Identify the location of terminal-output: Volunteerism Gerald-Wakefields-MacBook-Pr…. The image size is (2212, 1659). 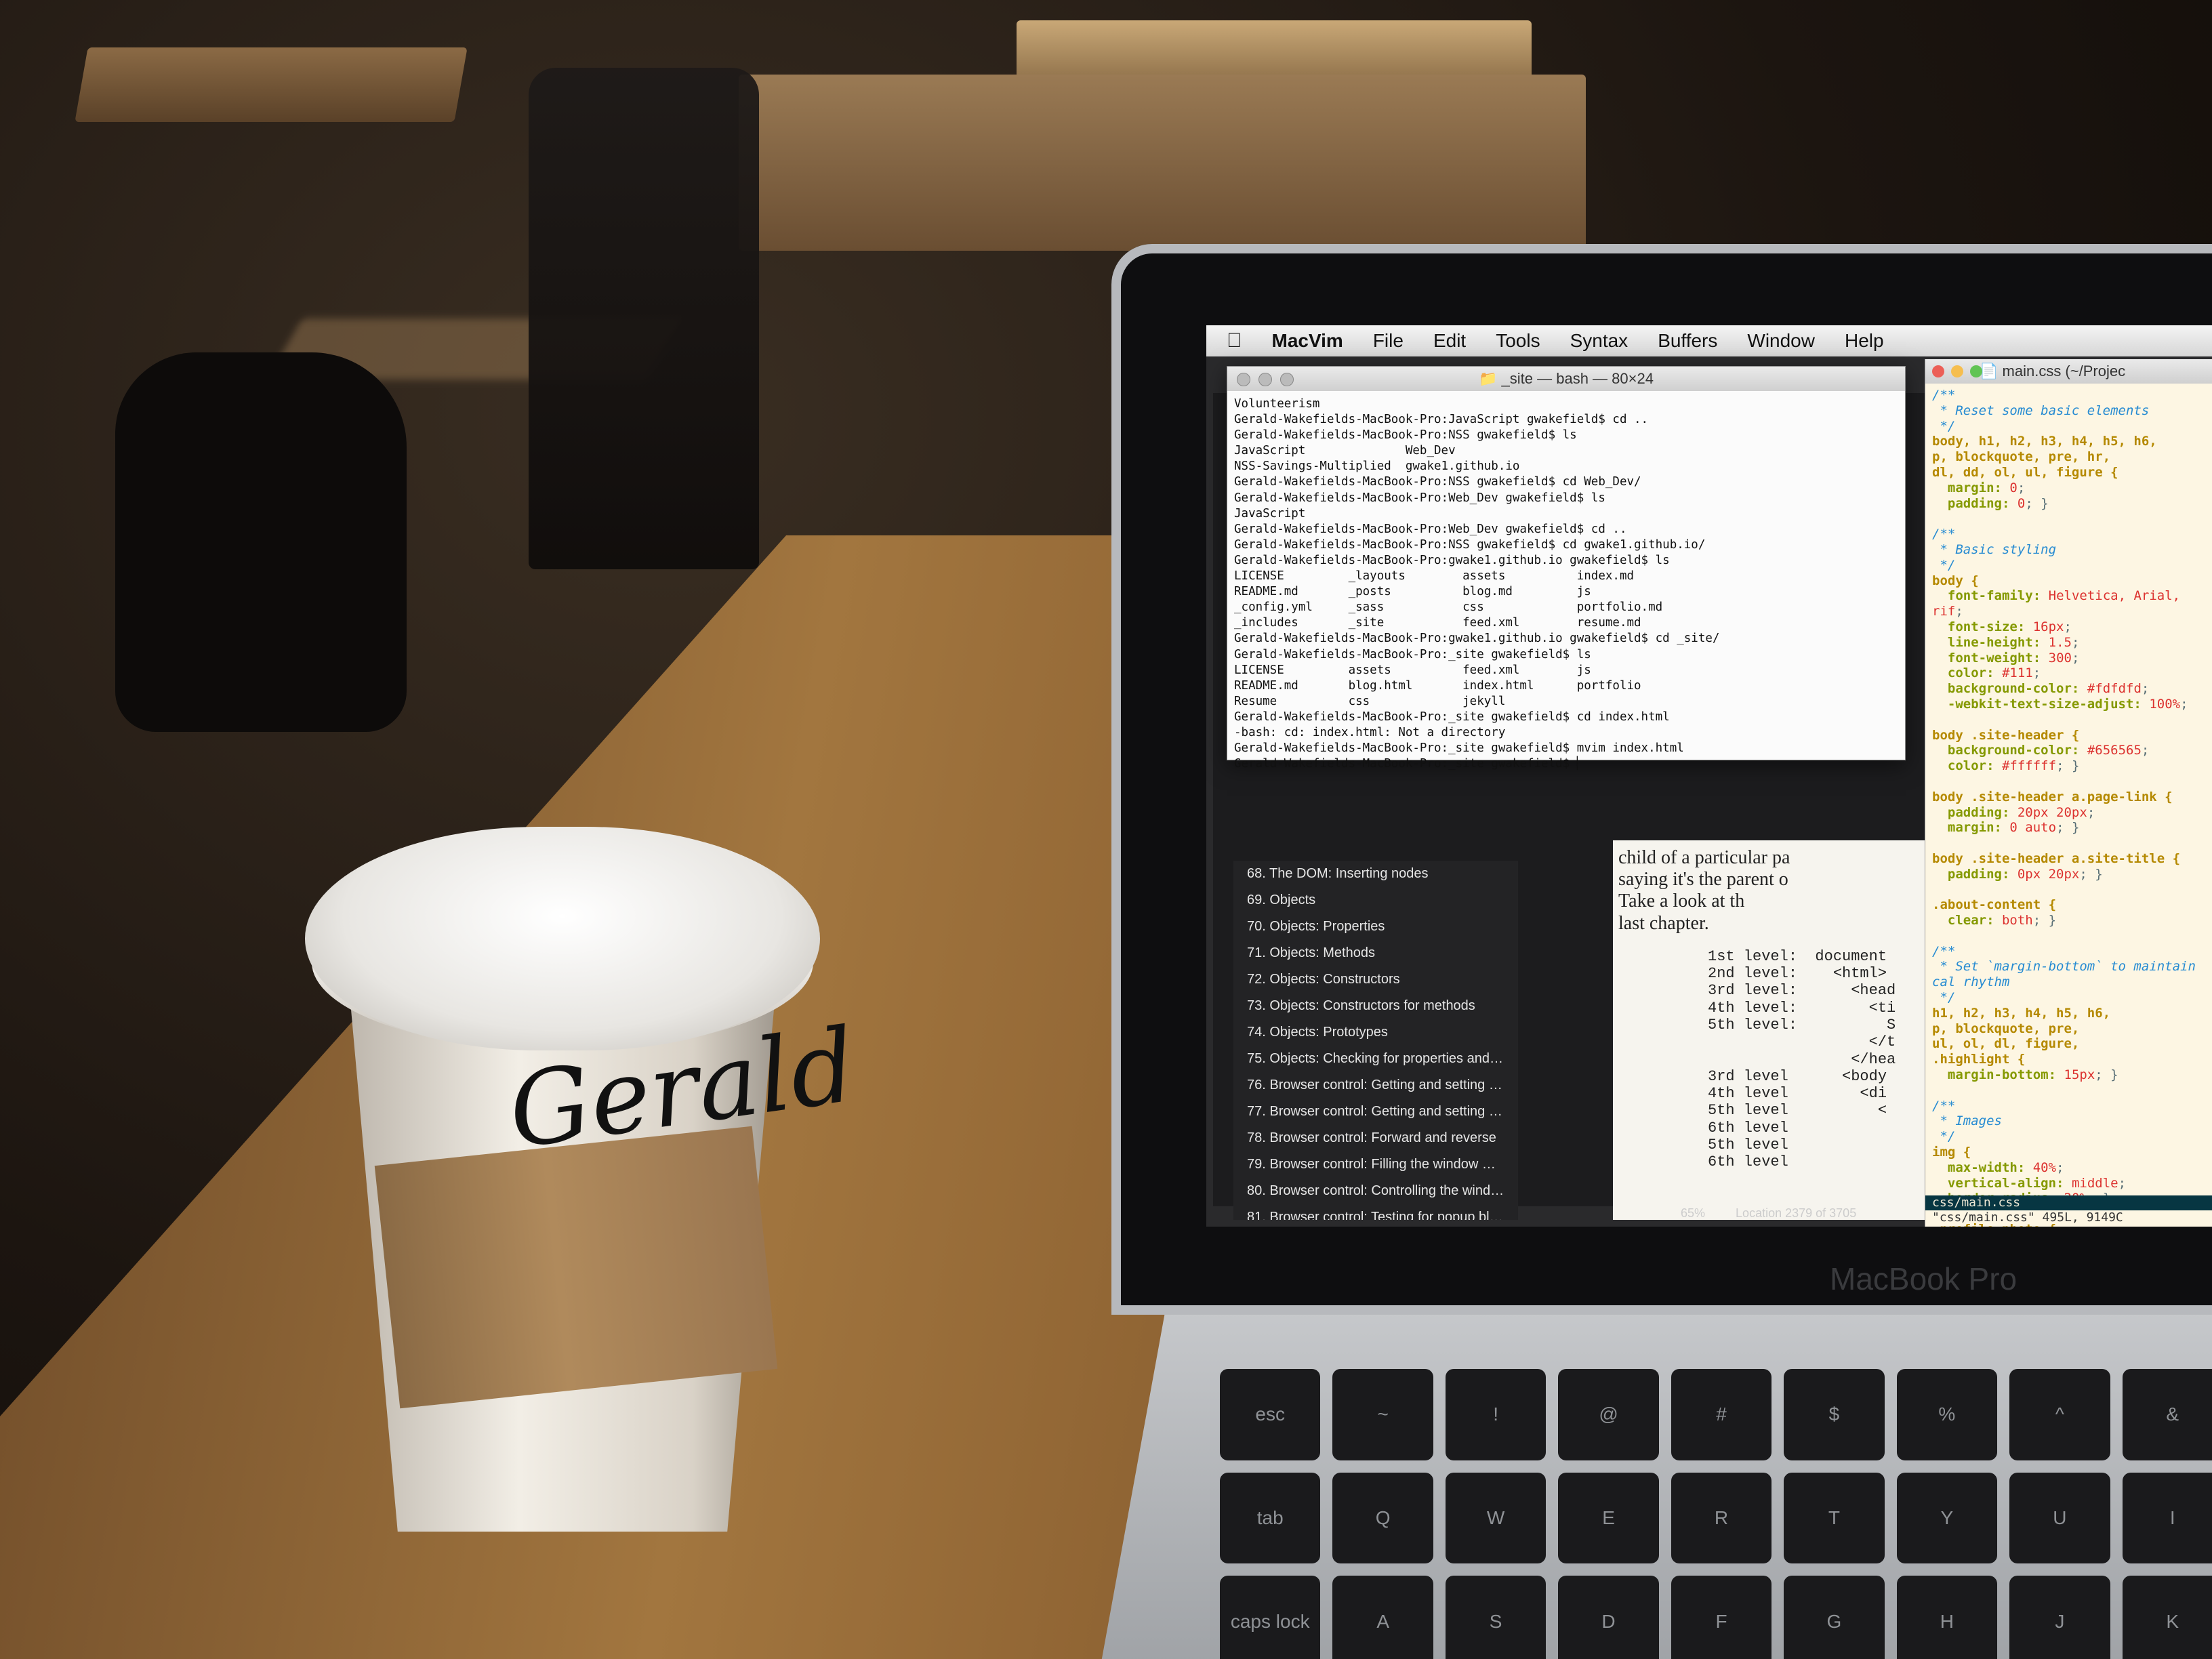
(1566, 584).